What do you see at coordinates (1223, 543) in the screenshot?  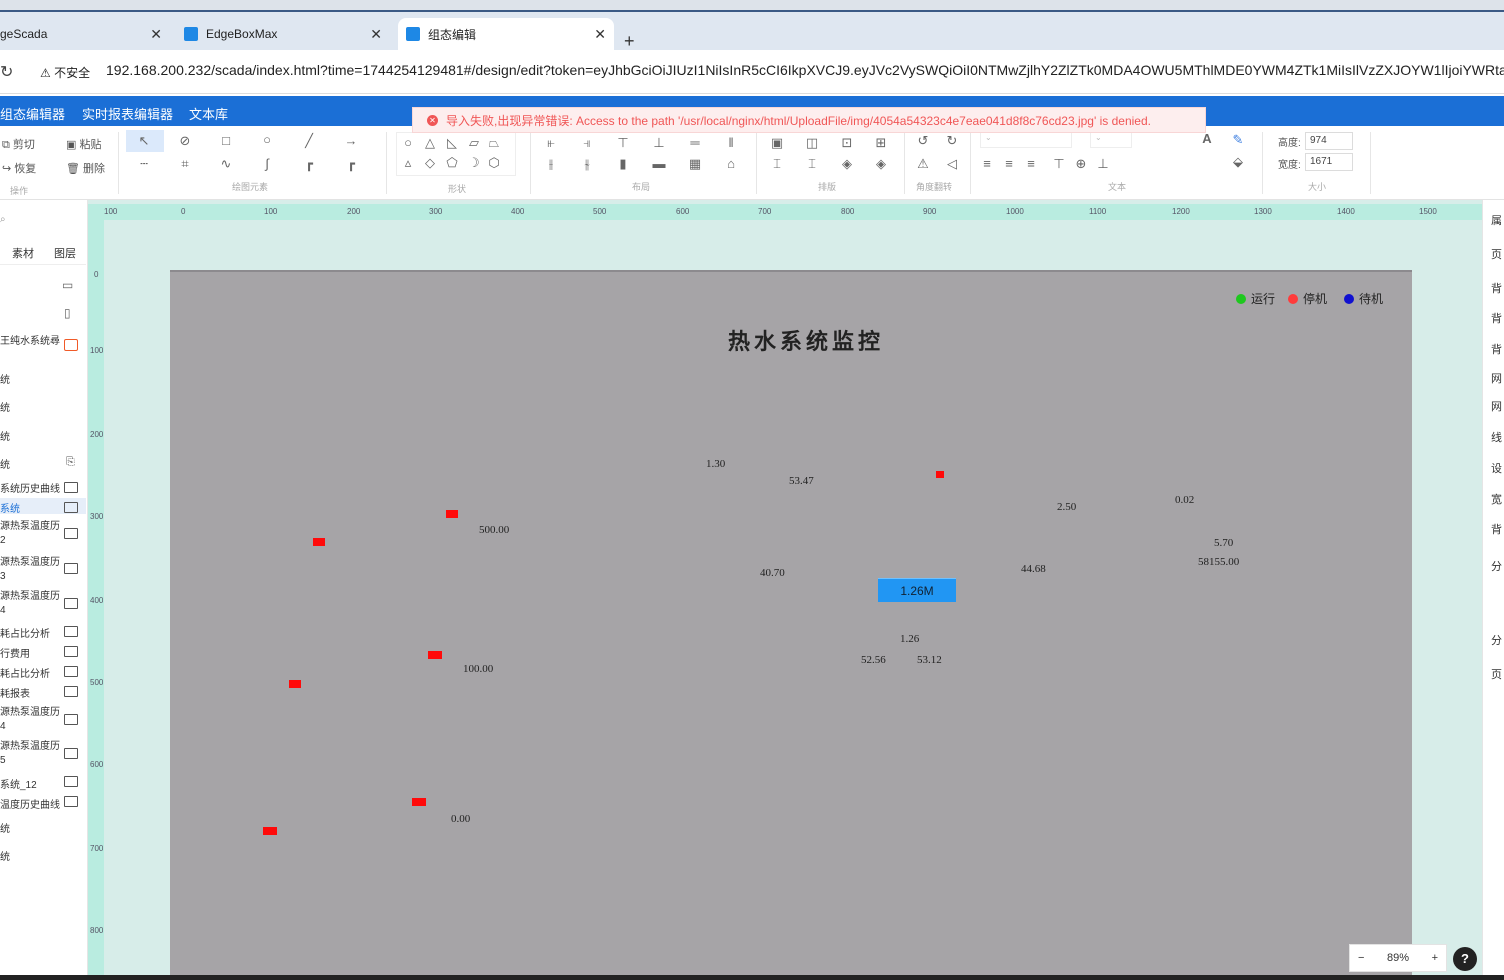 I see `value-label: 5.70` at bounding box center [1223, 543].